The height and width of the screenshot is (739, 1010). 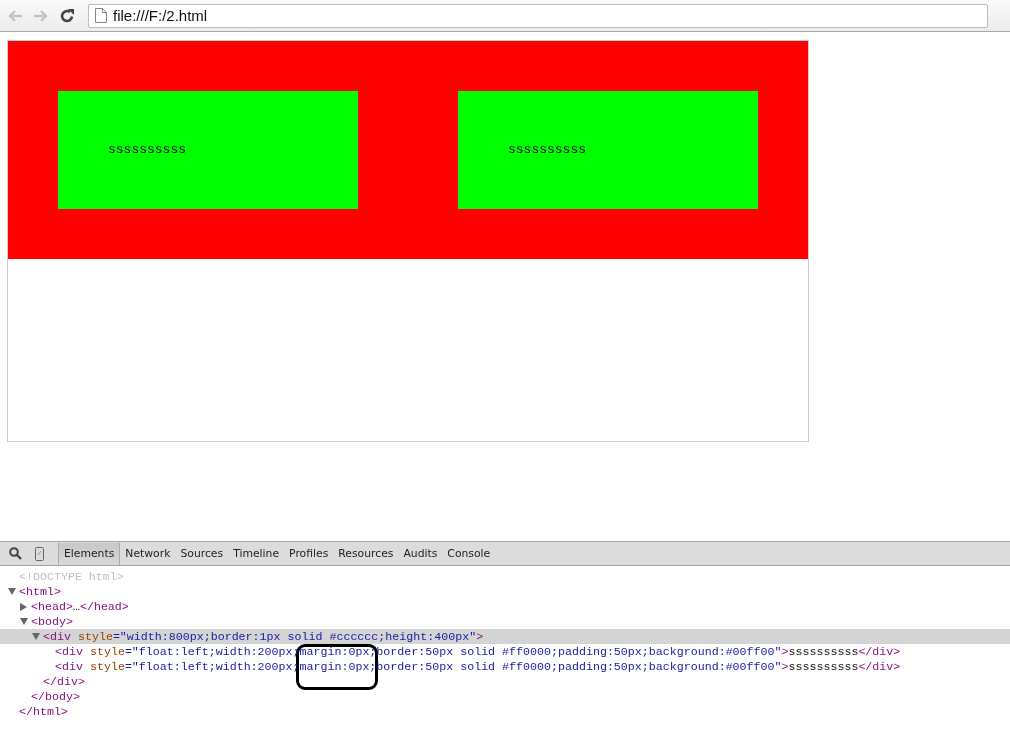 What do you see at coordinates (160, 15) in the screenshot?
I see `url-text: file:///F:/2.html` at bounding box center [160, 15].